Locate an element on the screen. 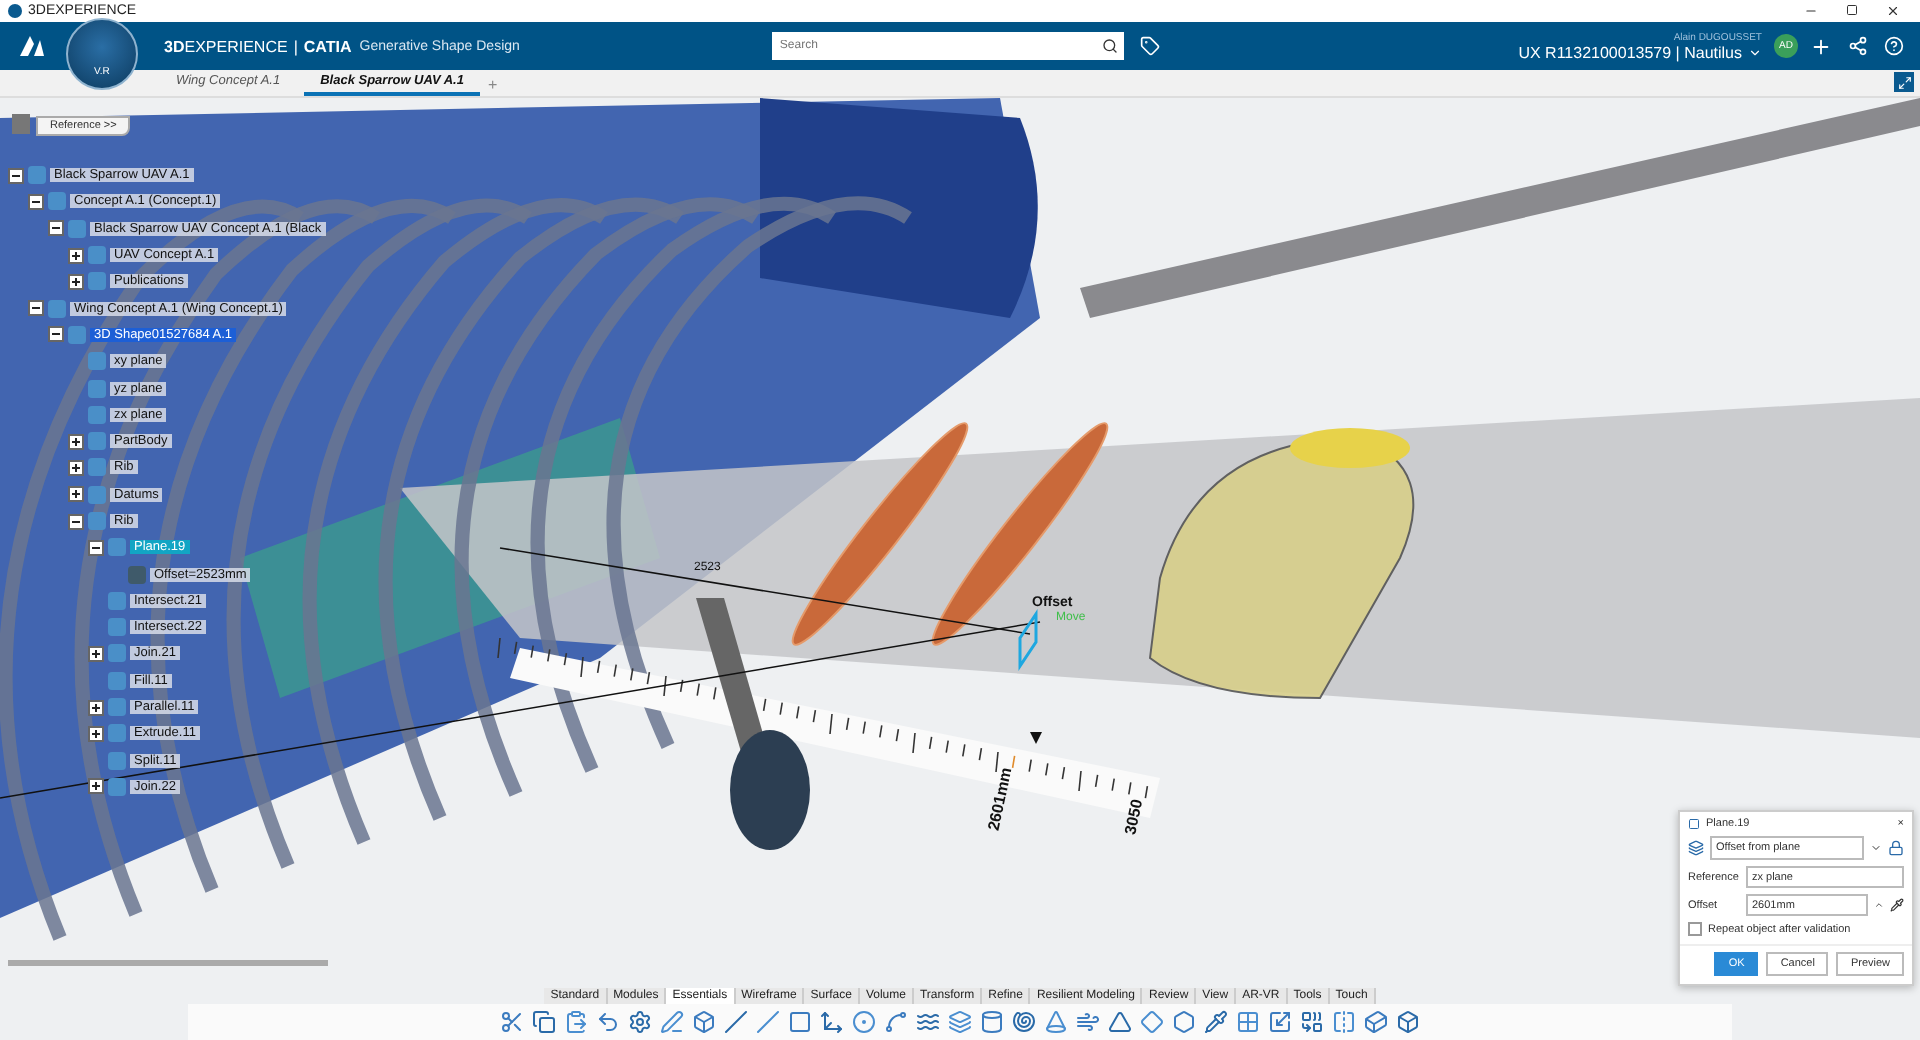 This screenshot has height=1040, width=1920. dropdown-caret-icon is located at coordinates (1876, 848).